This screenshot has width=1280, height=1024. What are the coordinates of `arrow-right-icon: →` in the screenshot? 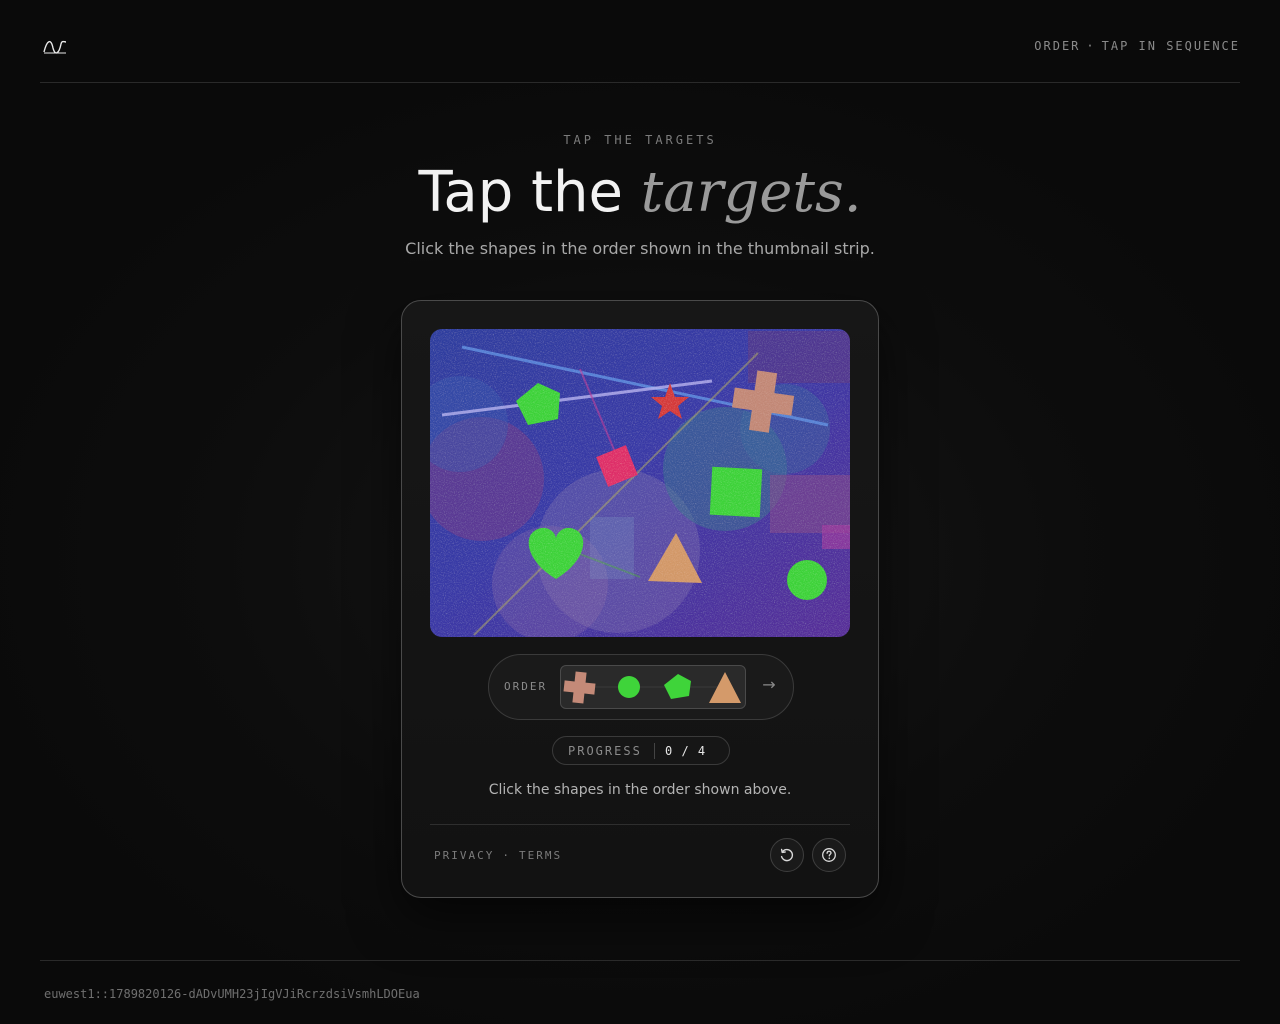 It's located at (769, 685).